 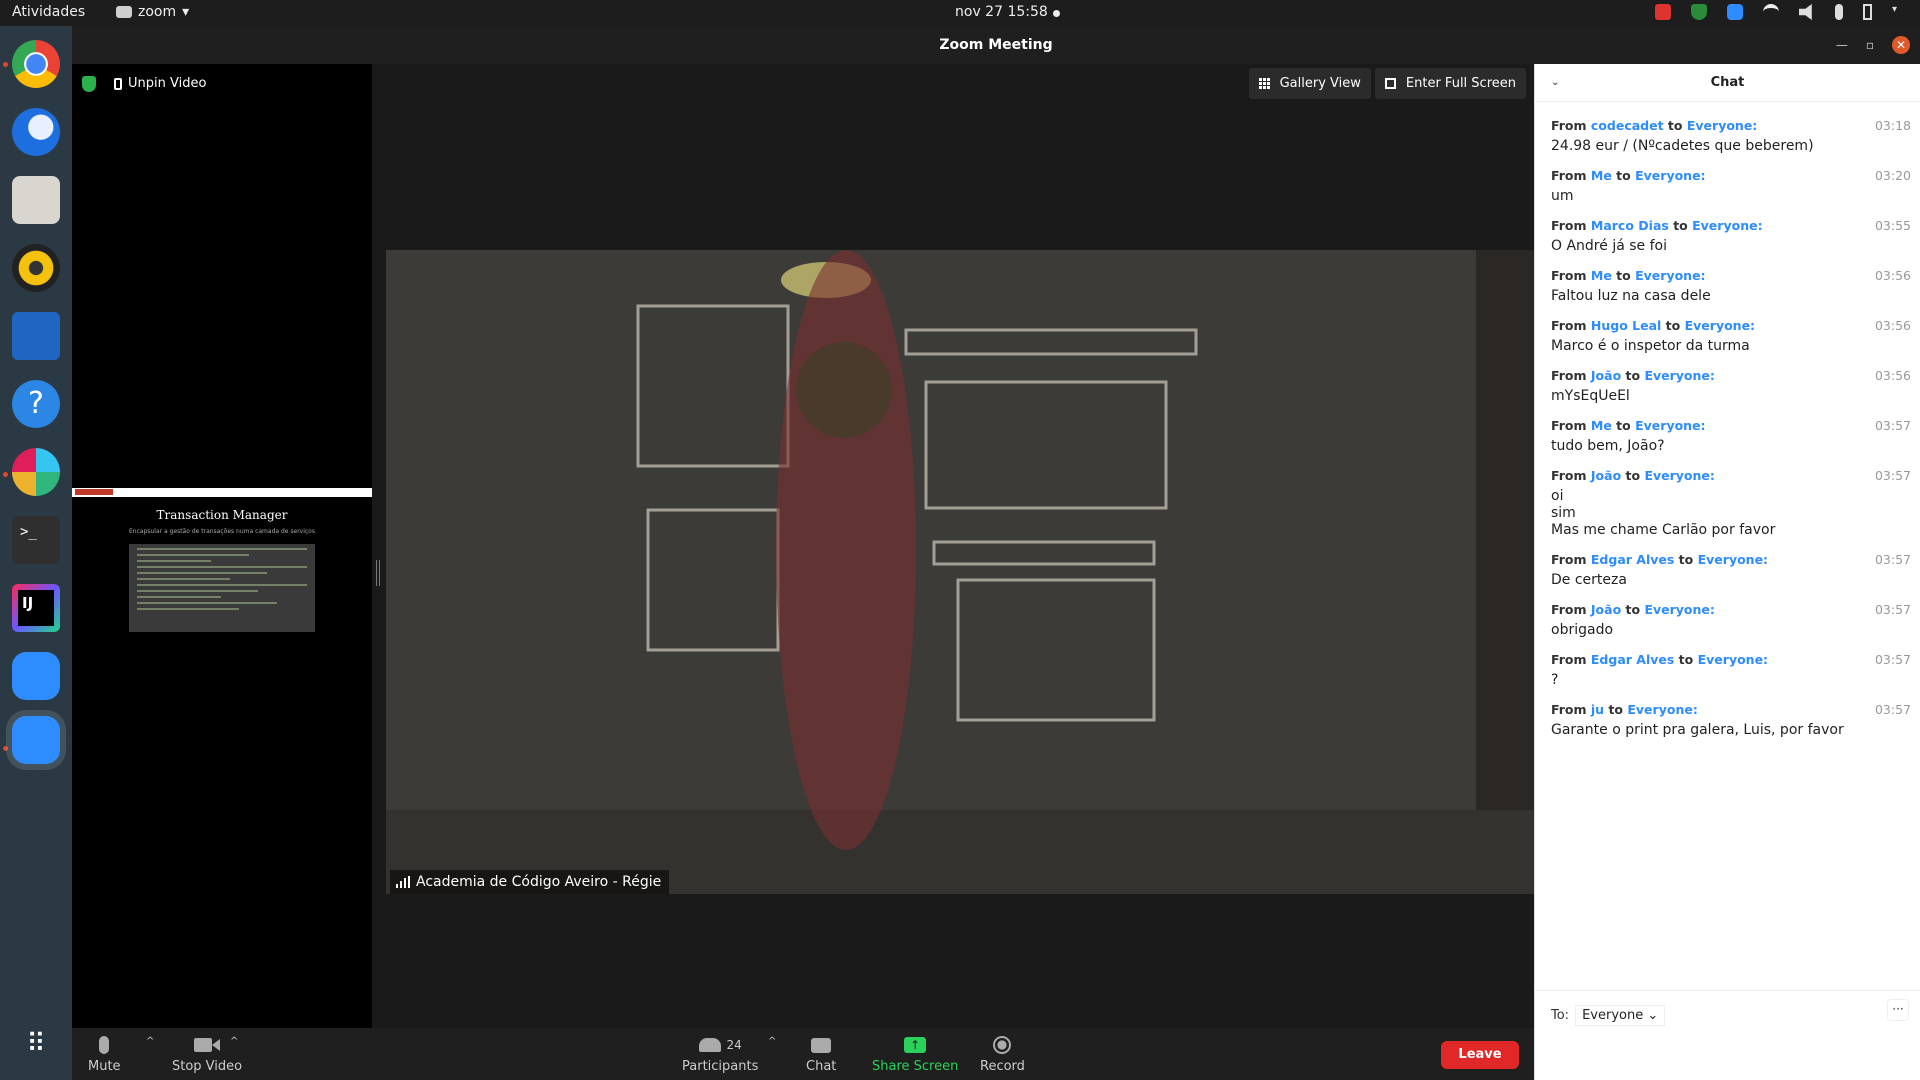 I want to click on message-sender: ju, so click(x=1597, y=709).